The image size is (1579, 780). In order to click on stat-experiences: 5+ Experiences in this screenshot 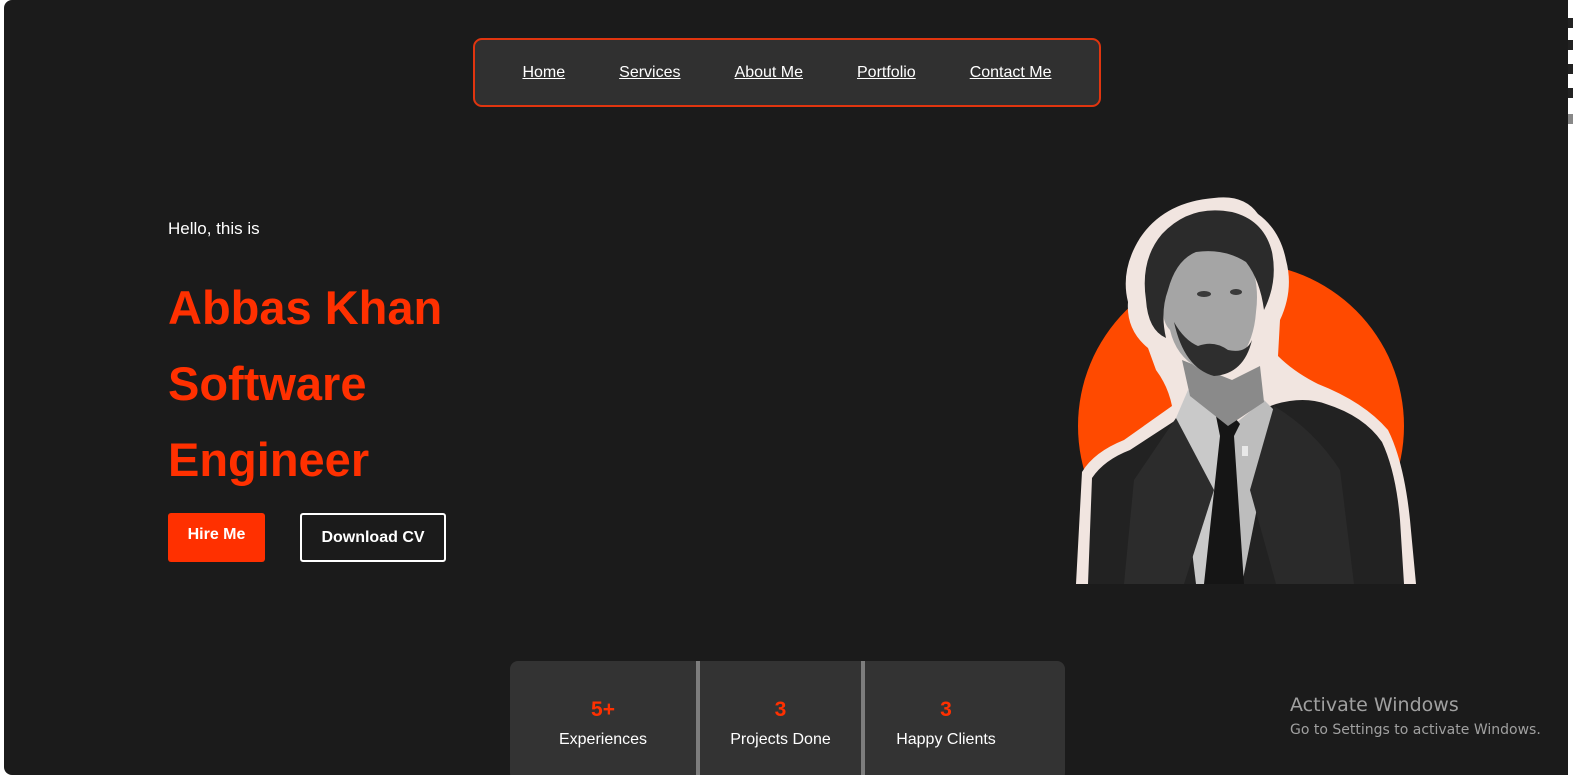, I will do `click(603, 718)`.